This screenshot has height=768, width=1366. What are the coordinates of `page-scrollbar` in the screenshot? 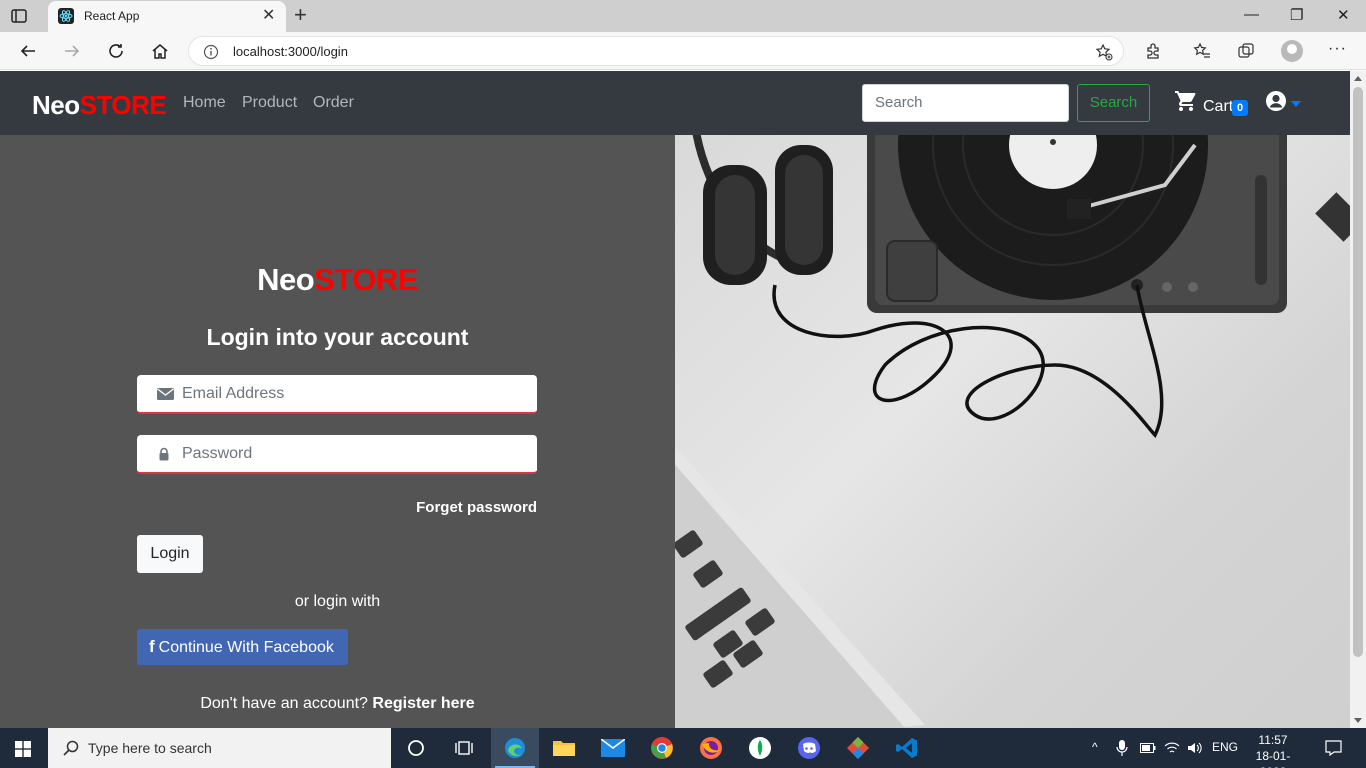 It's located at (1358, 399).